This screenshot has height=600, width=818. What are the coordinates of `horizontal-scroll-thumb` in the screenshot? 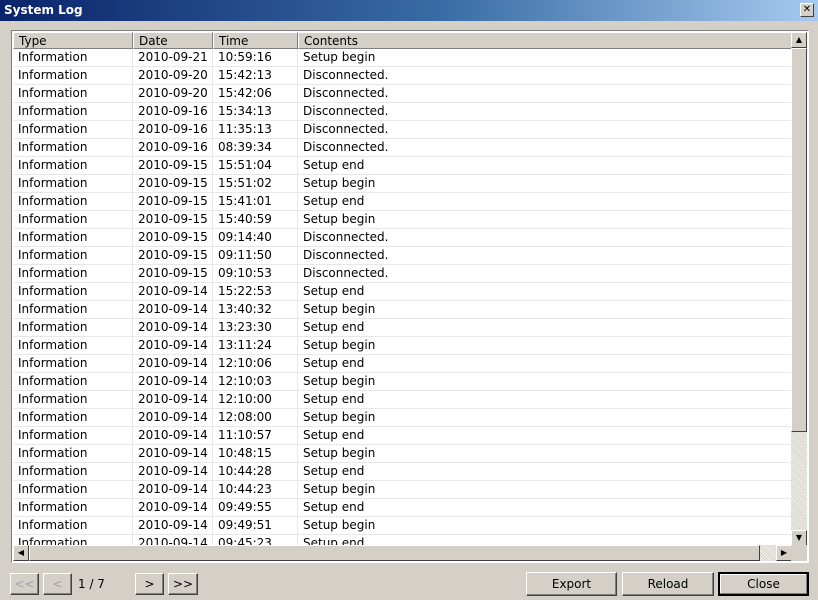 It's located at (394, 553).